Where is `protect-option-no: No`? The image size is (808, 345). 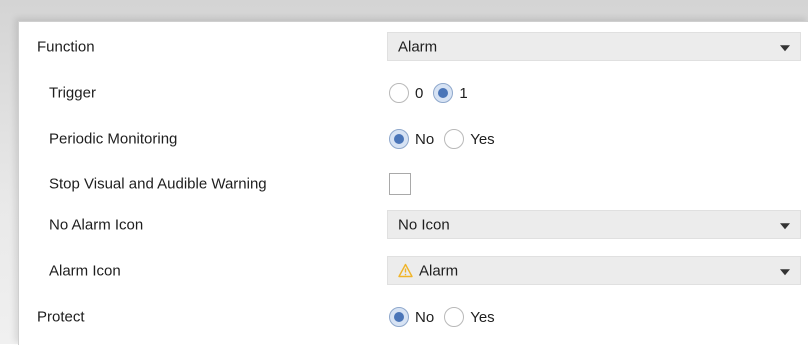
protect-option-no: No is located at coordinates (411, 317).